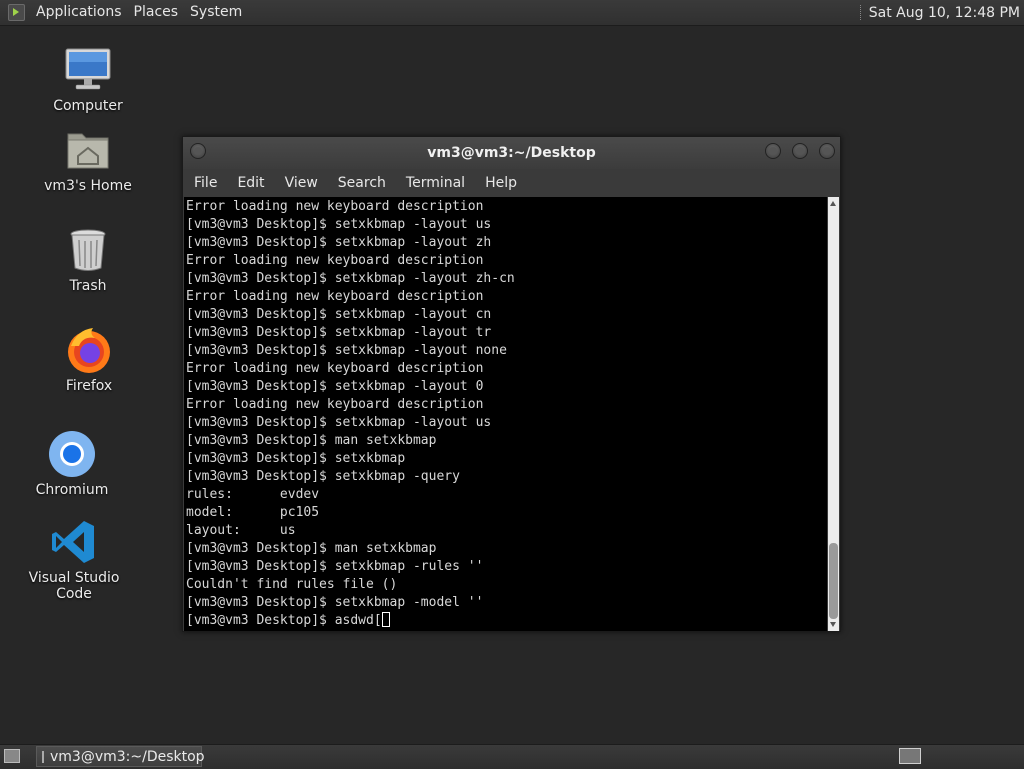 This screenshot has width=1024, height=769. I want to click on desktop-icon-chromium: Chromium, so click(72, 464).